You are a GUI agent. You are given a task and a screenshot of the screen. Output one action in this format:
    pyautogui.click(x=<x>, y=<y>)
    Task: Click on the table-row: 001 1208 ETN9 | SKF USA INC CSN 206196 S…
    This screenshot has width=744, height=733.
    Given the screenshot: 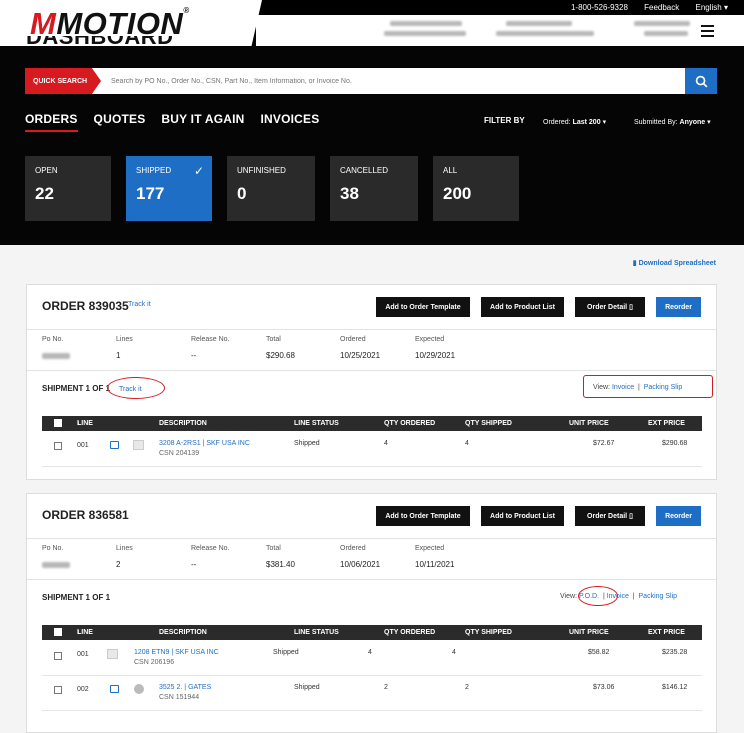 What is the action you would take?
    pyautogui.click(x=372, y=659)
    